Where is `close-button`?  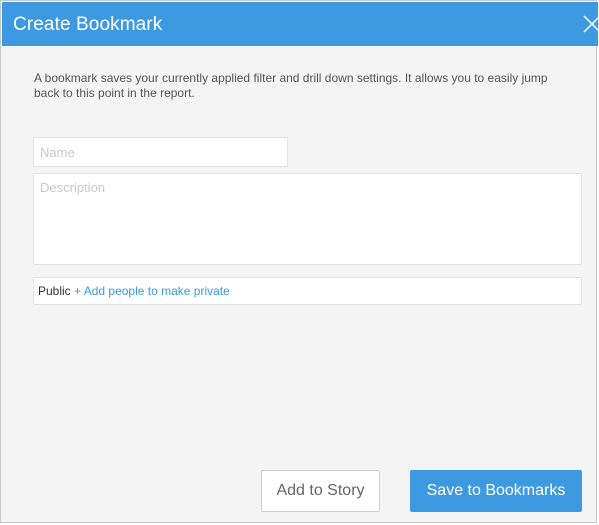 close-button is located at coordinates (587, 24).